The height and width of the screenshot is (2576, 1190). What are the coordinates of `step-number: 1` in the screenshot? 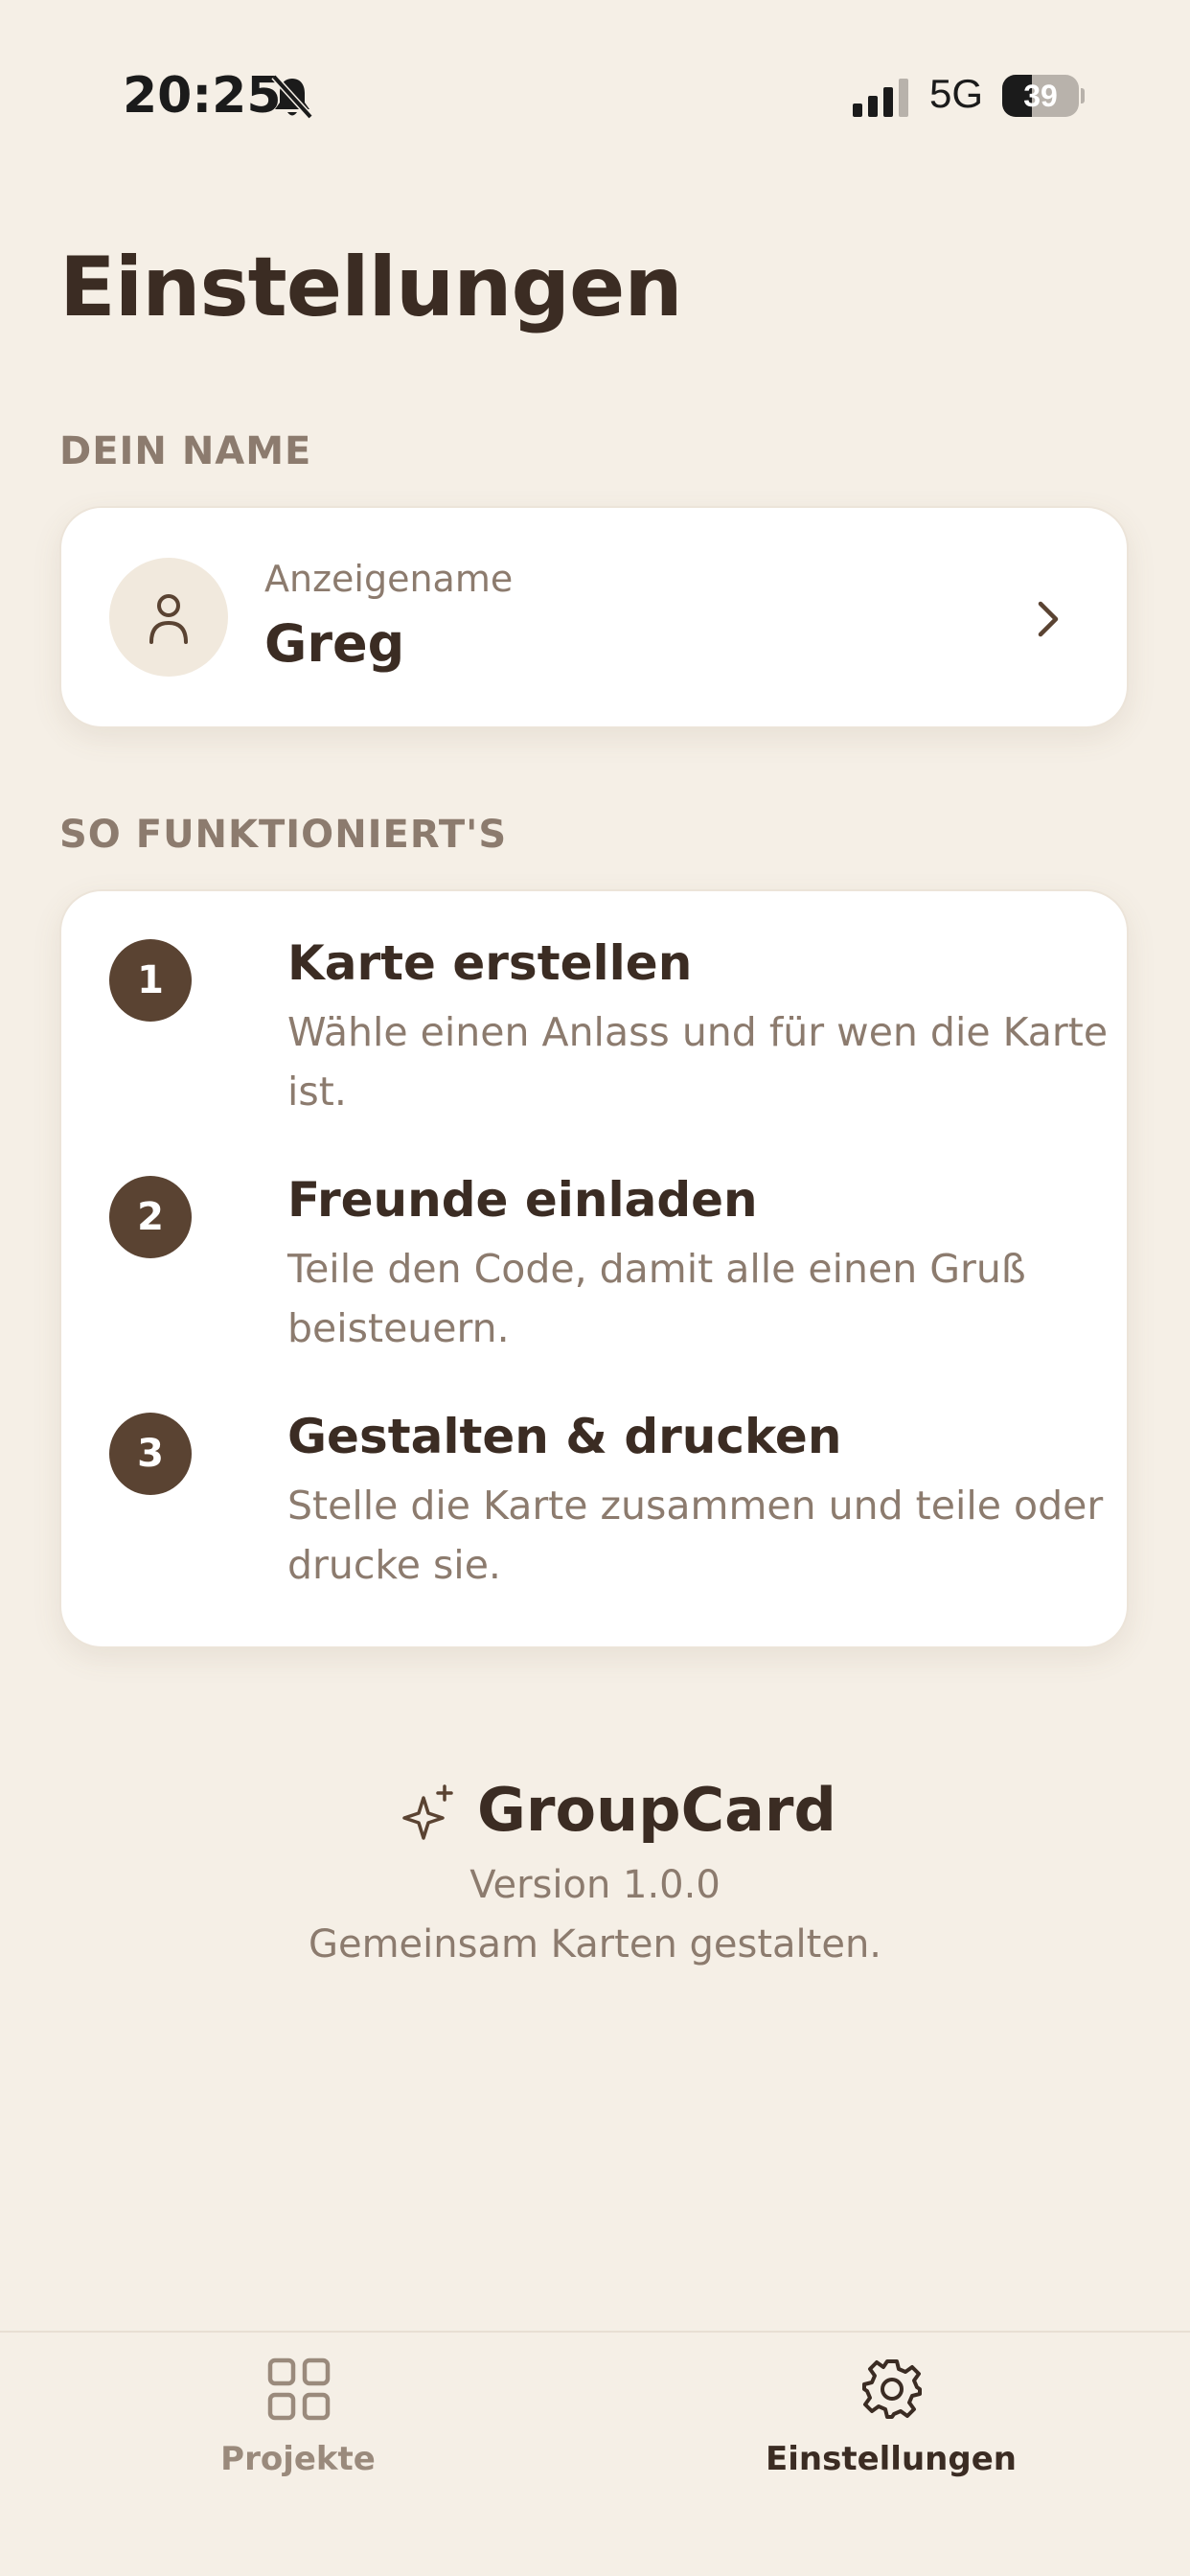 It's located at (151, 980).